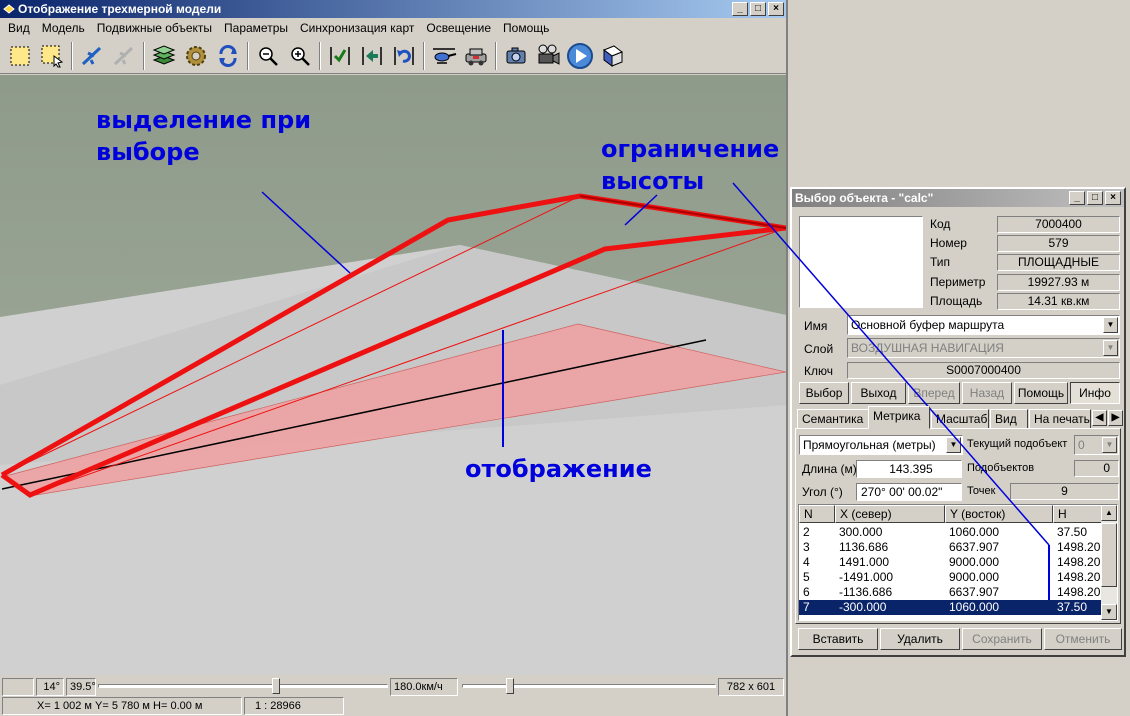 The image size is (1130, 716). I want to click on scroll-up-icon: ▲, so click(1109, 513).